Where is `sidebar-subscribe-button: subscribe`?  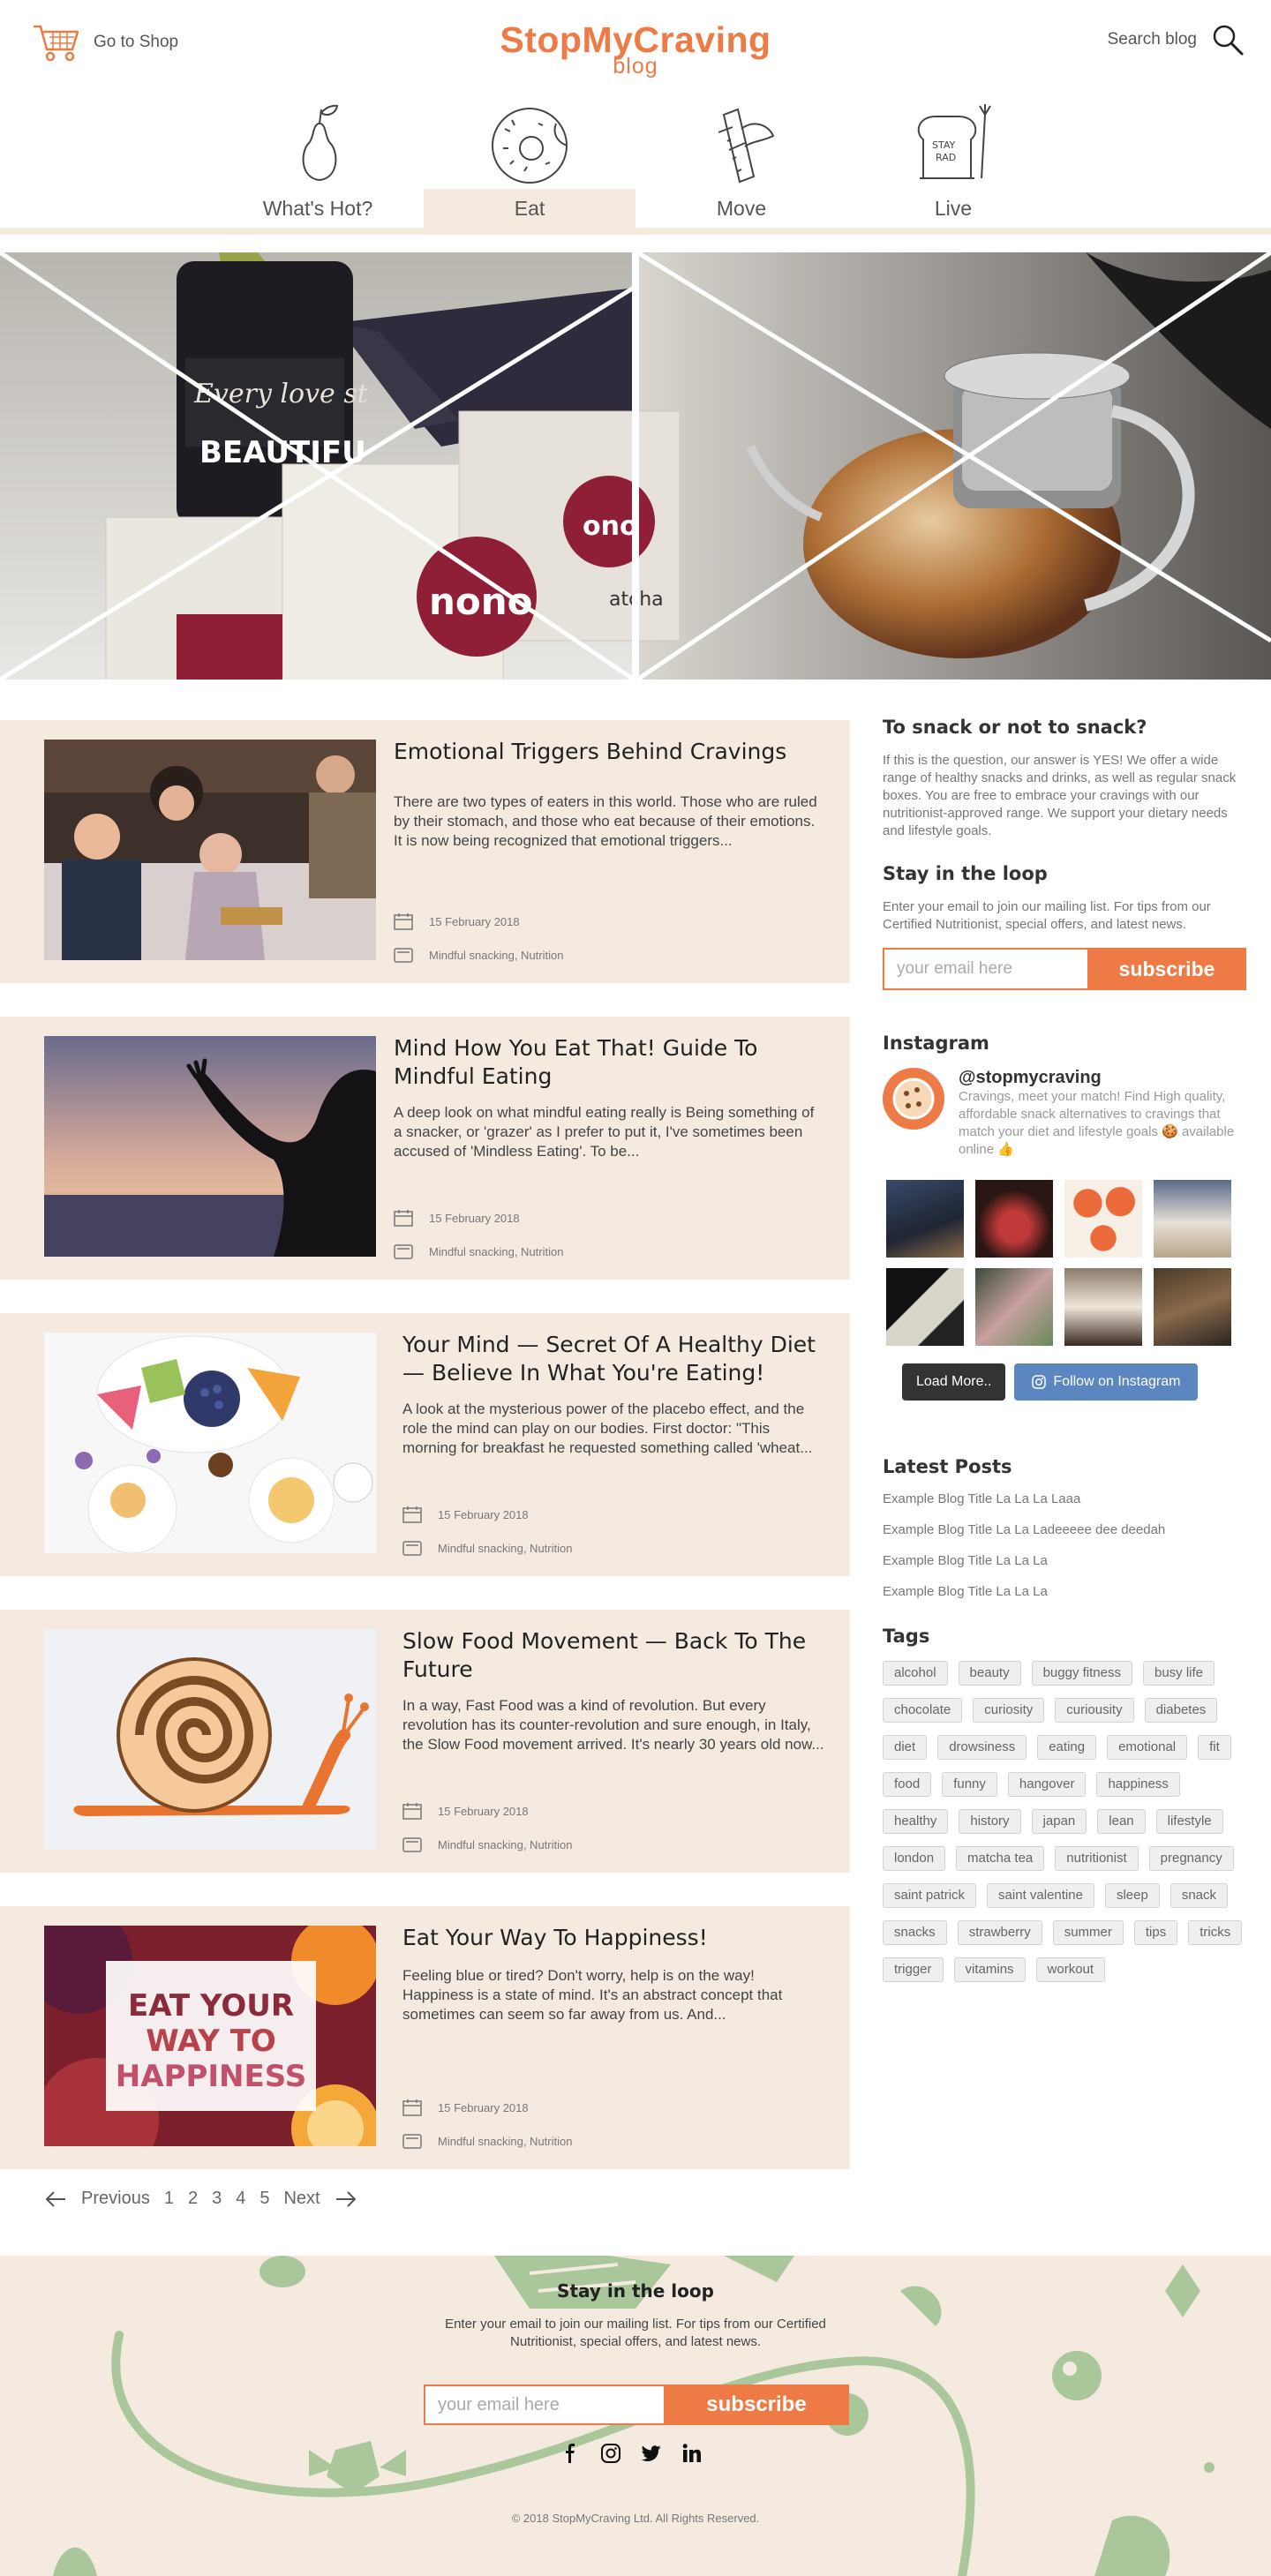
sidebar-subscribe-button: subscribe is located at coordinates (1166, 969).